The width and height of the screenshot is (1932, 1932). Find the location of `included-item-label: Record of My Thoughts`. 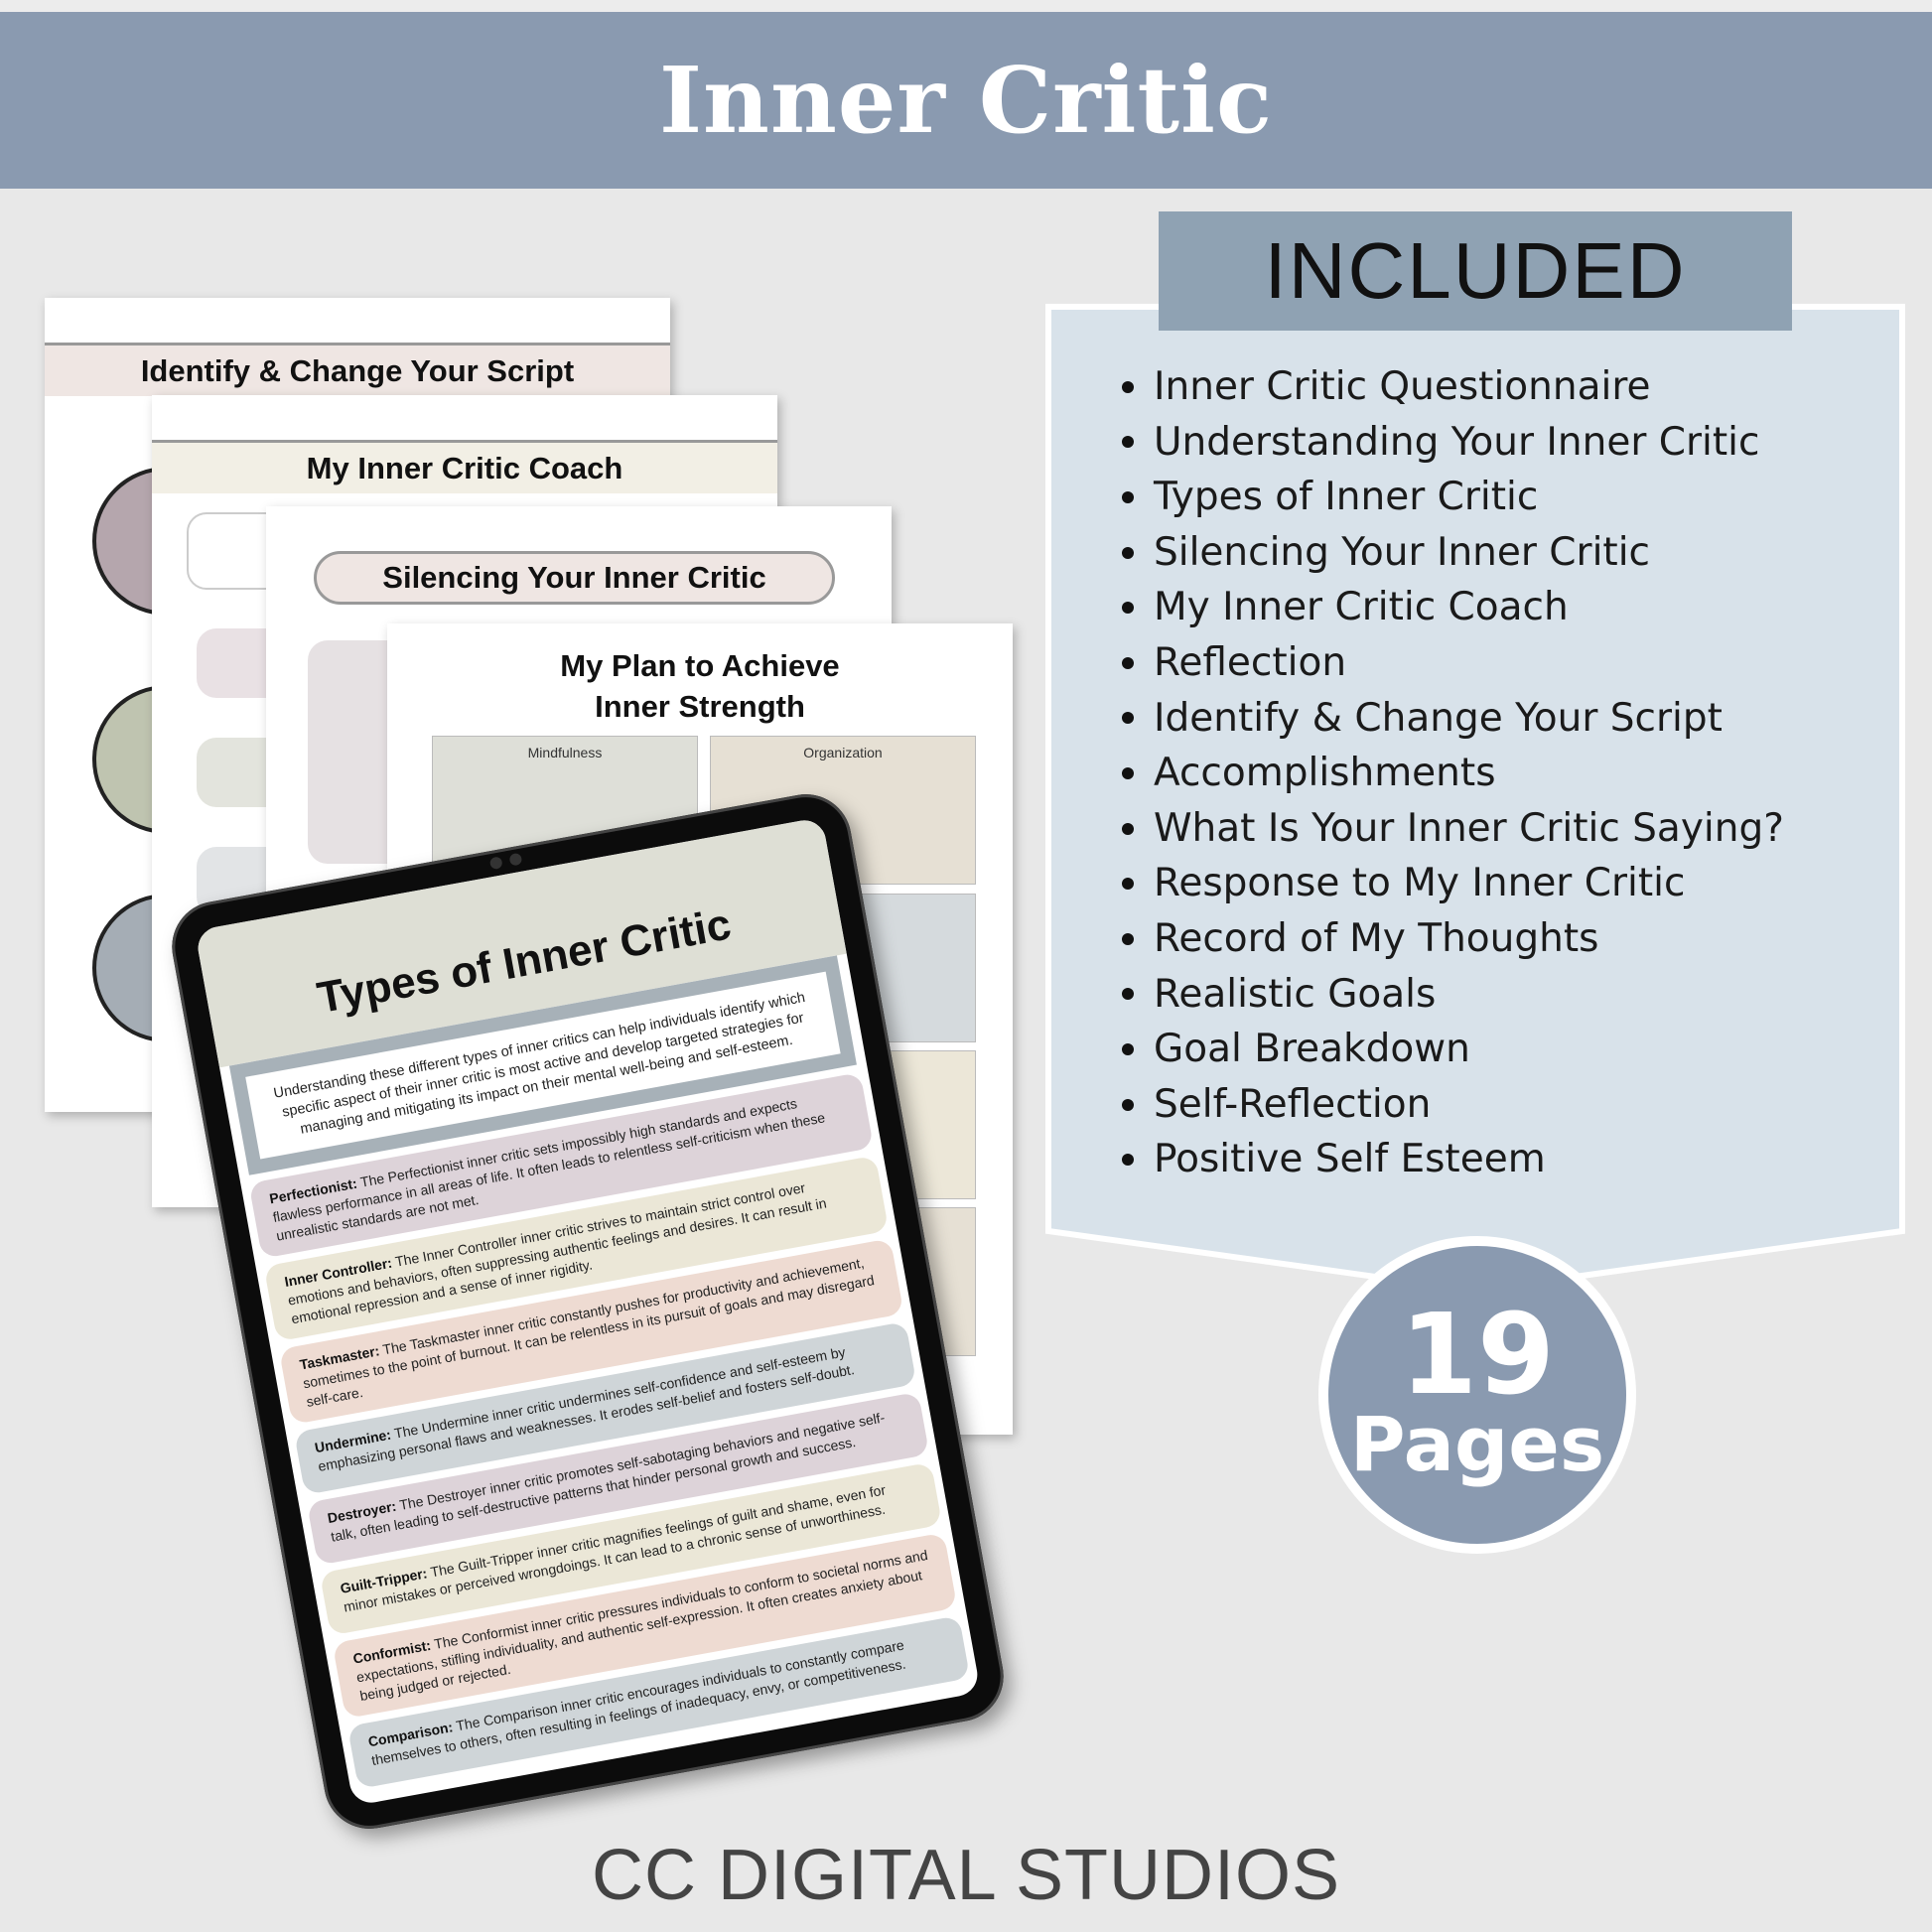

included-item-label: Record of My Thoughts is located at coordinates (1377, 938).